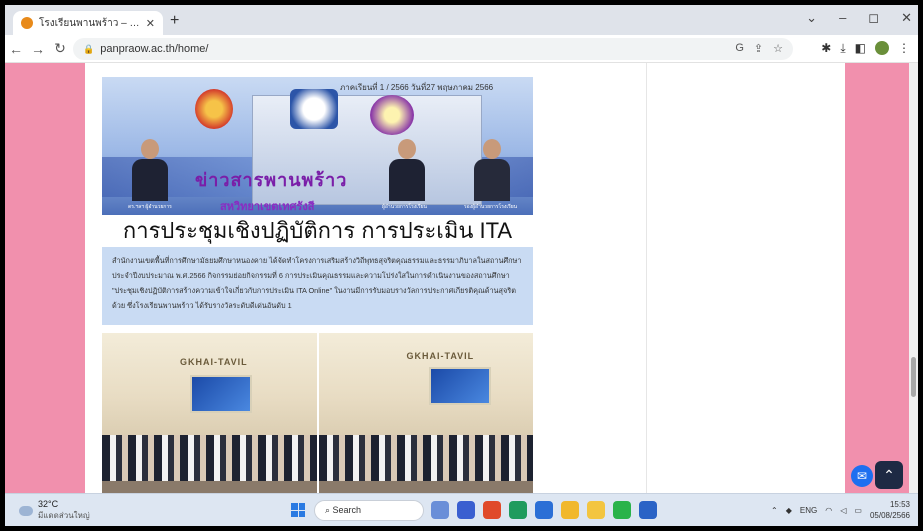 This screenshot has width=923, height=531. What do you see at coordinates (150, 23) in the screenshot?
I see `close-tab-icon: ✕` at bounding box center [150, 23].